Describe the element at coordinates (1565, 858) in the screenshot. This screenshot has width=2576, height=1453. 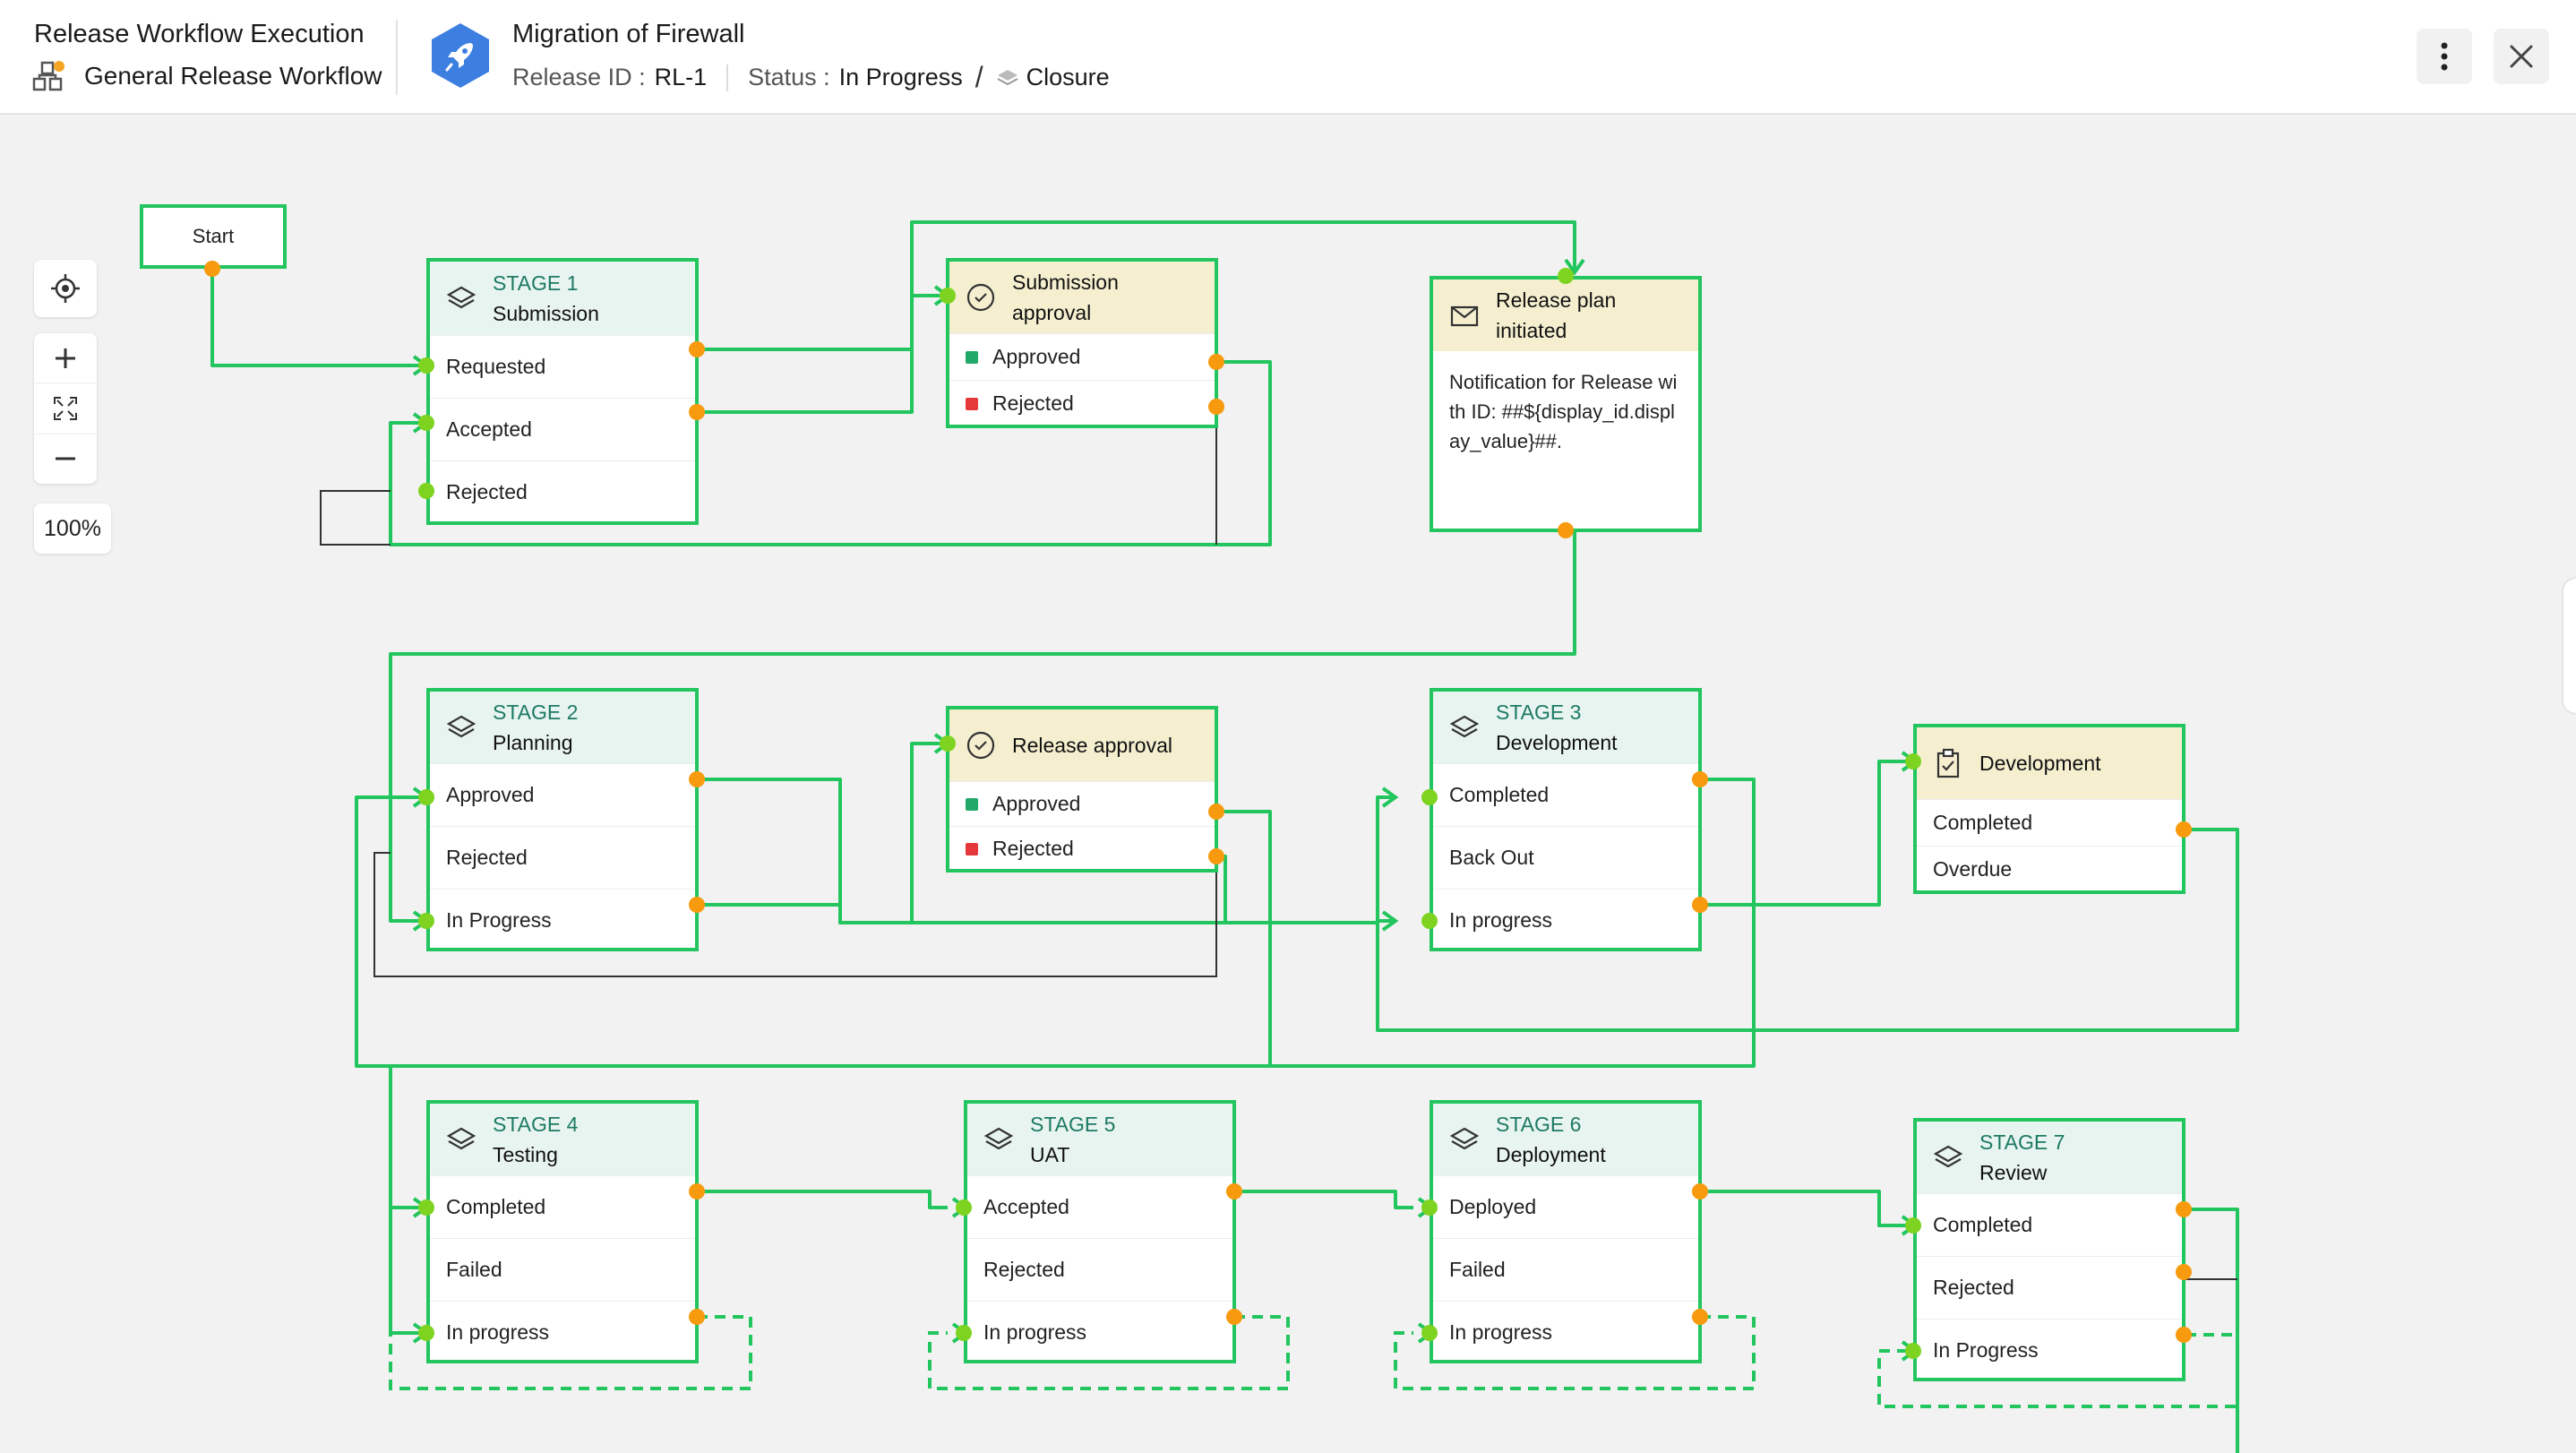
I see `status-row: Back Out` at that location.